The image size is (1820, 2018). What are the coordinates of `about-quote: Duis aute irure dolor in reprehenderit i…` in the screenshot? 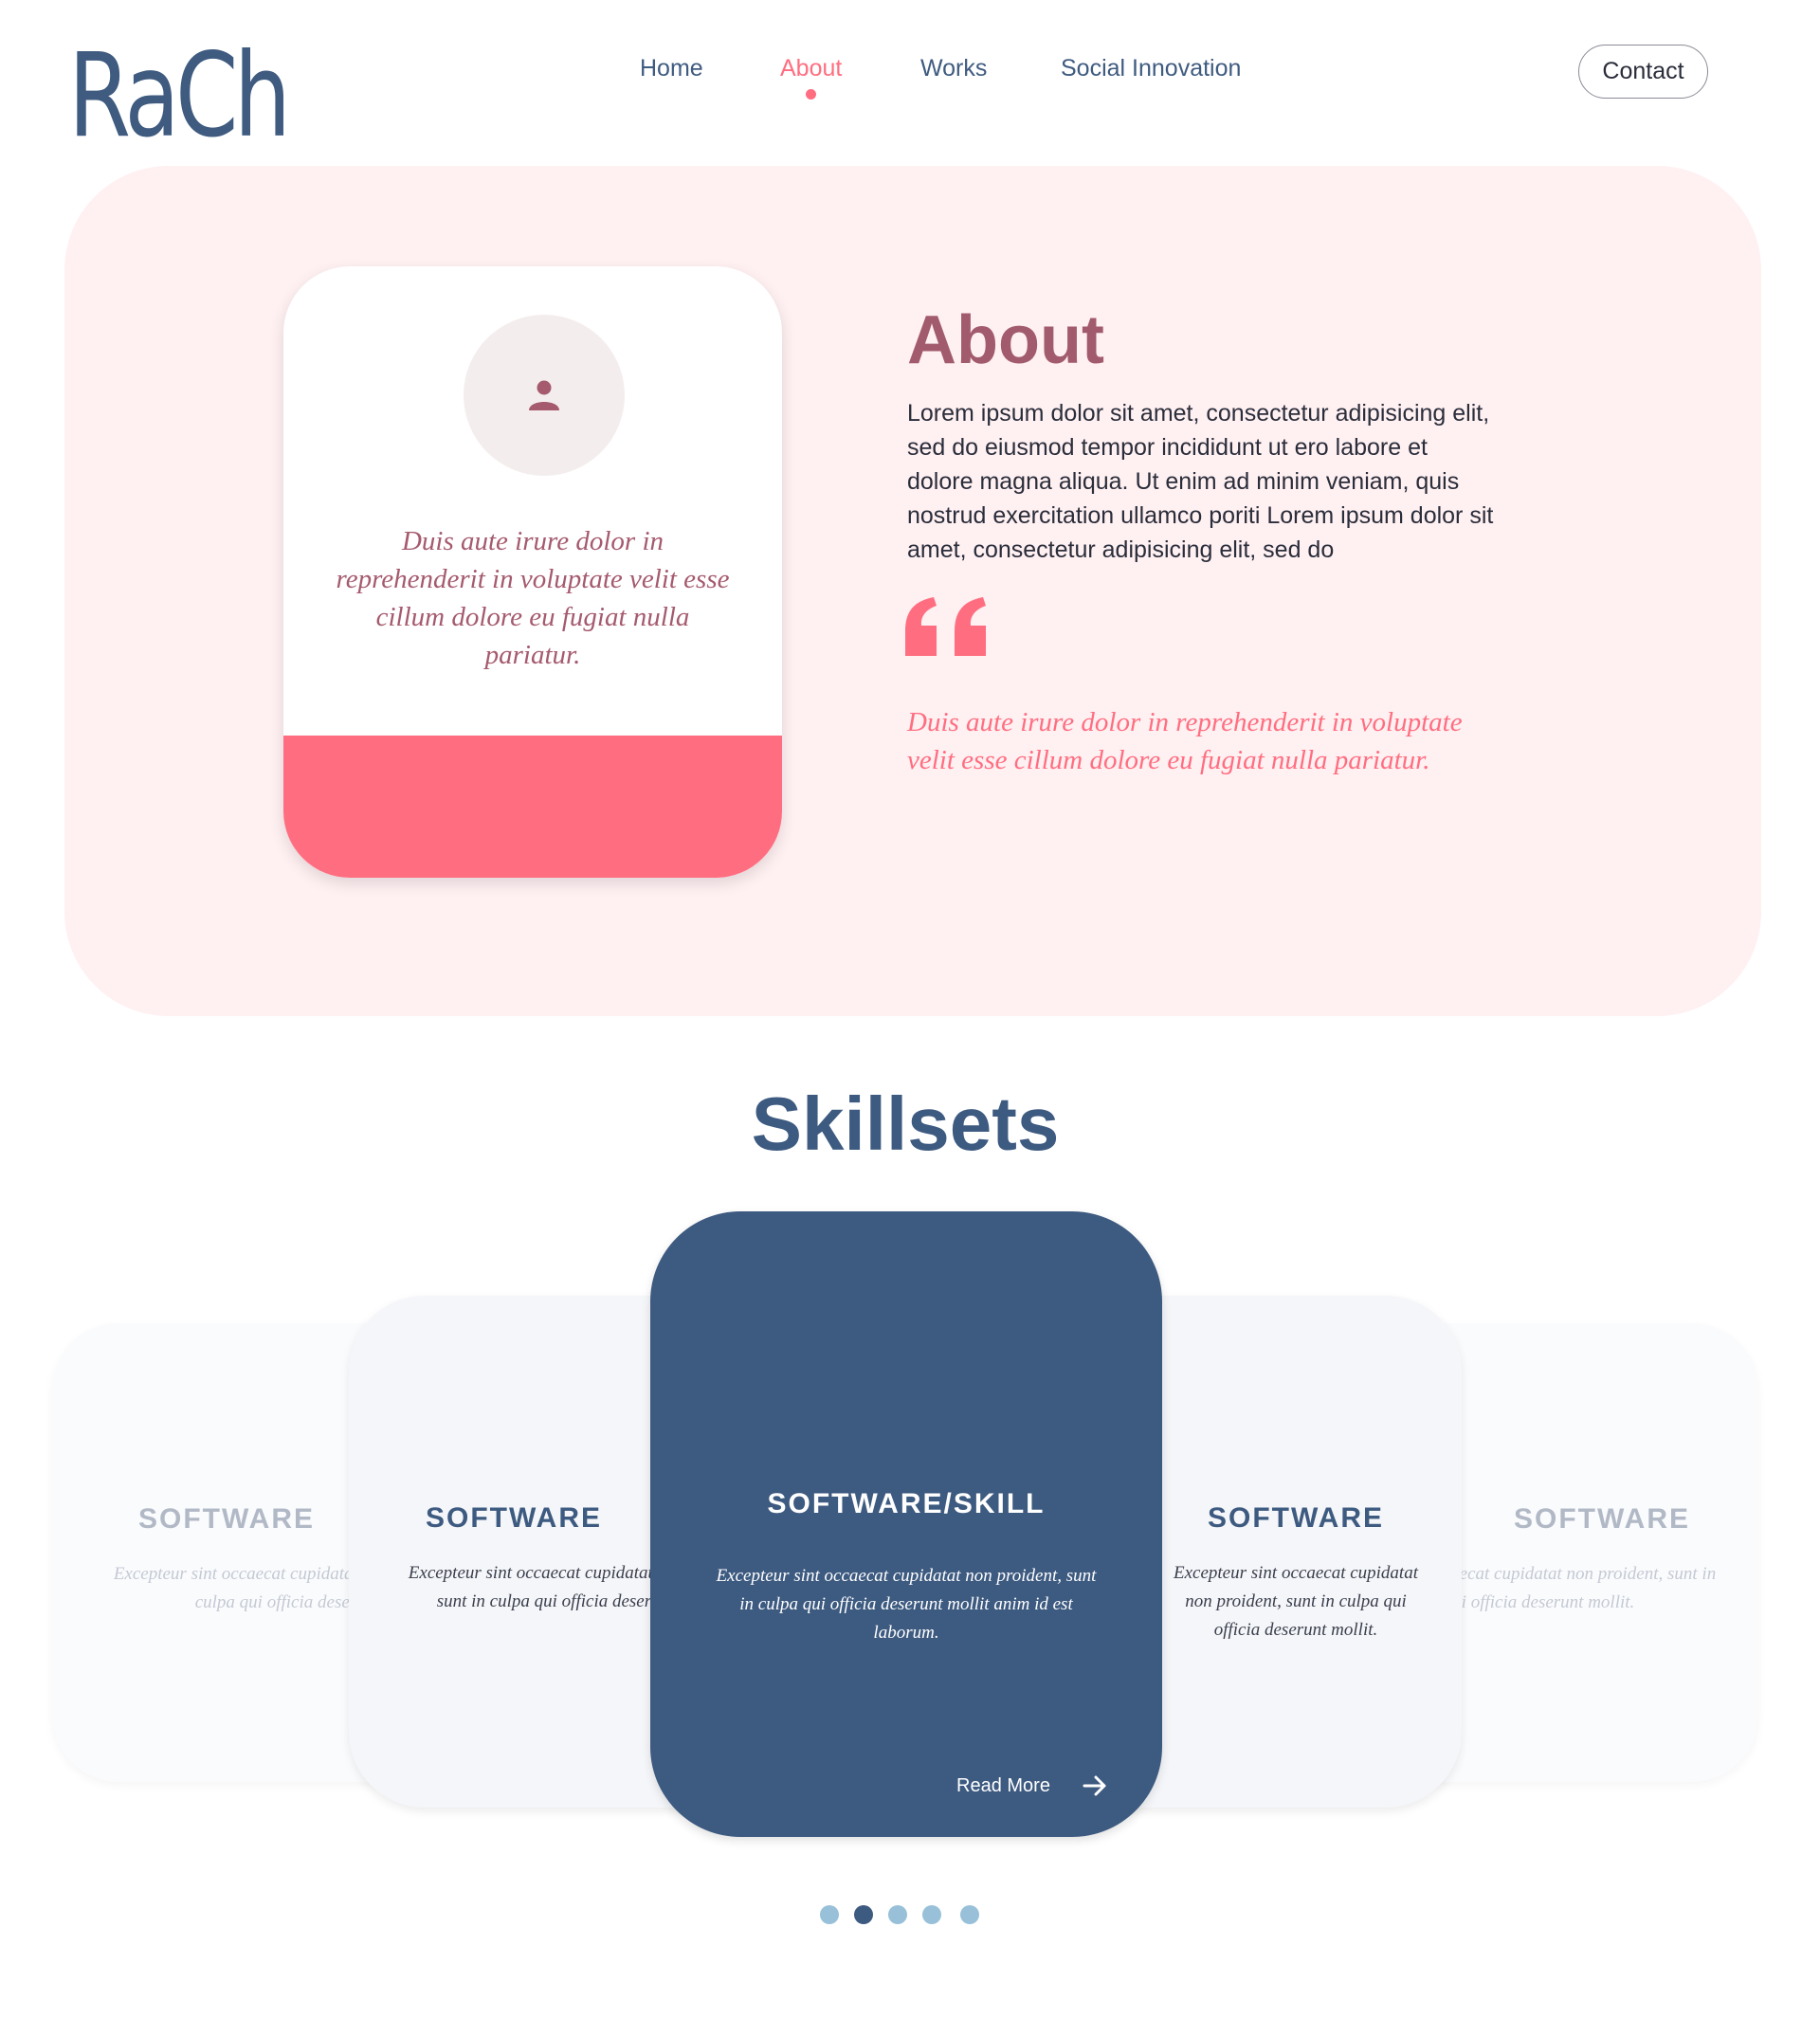 It's located at (1185, 741).